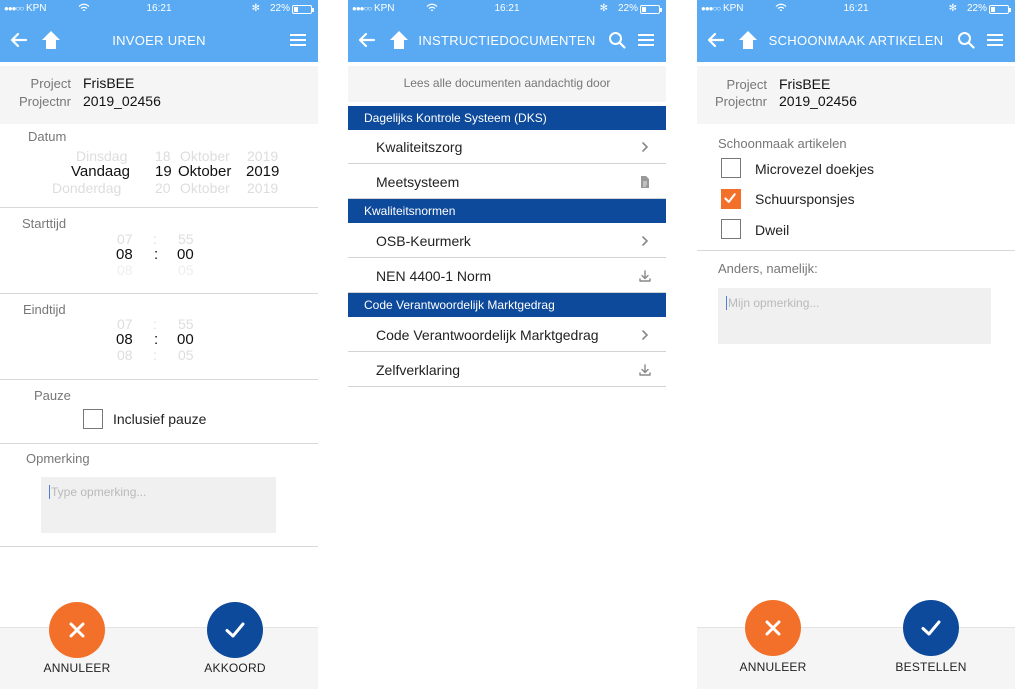  What do you see at coordinates (235, 668) in the screenshot?
I see `akkoord-label: AKKOORD` at bounding box center [235, 668].